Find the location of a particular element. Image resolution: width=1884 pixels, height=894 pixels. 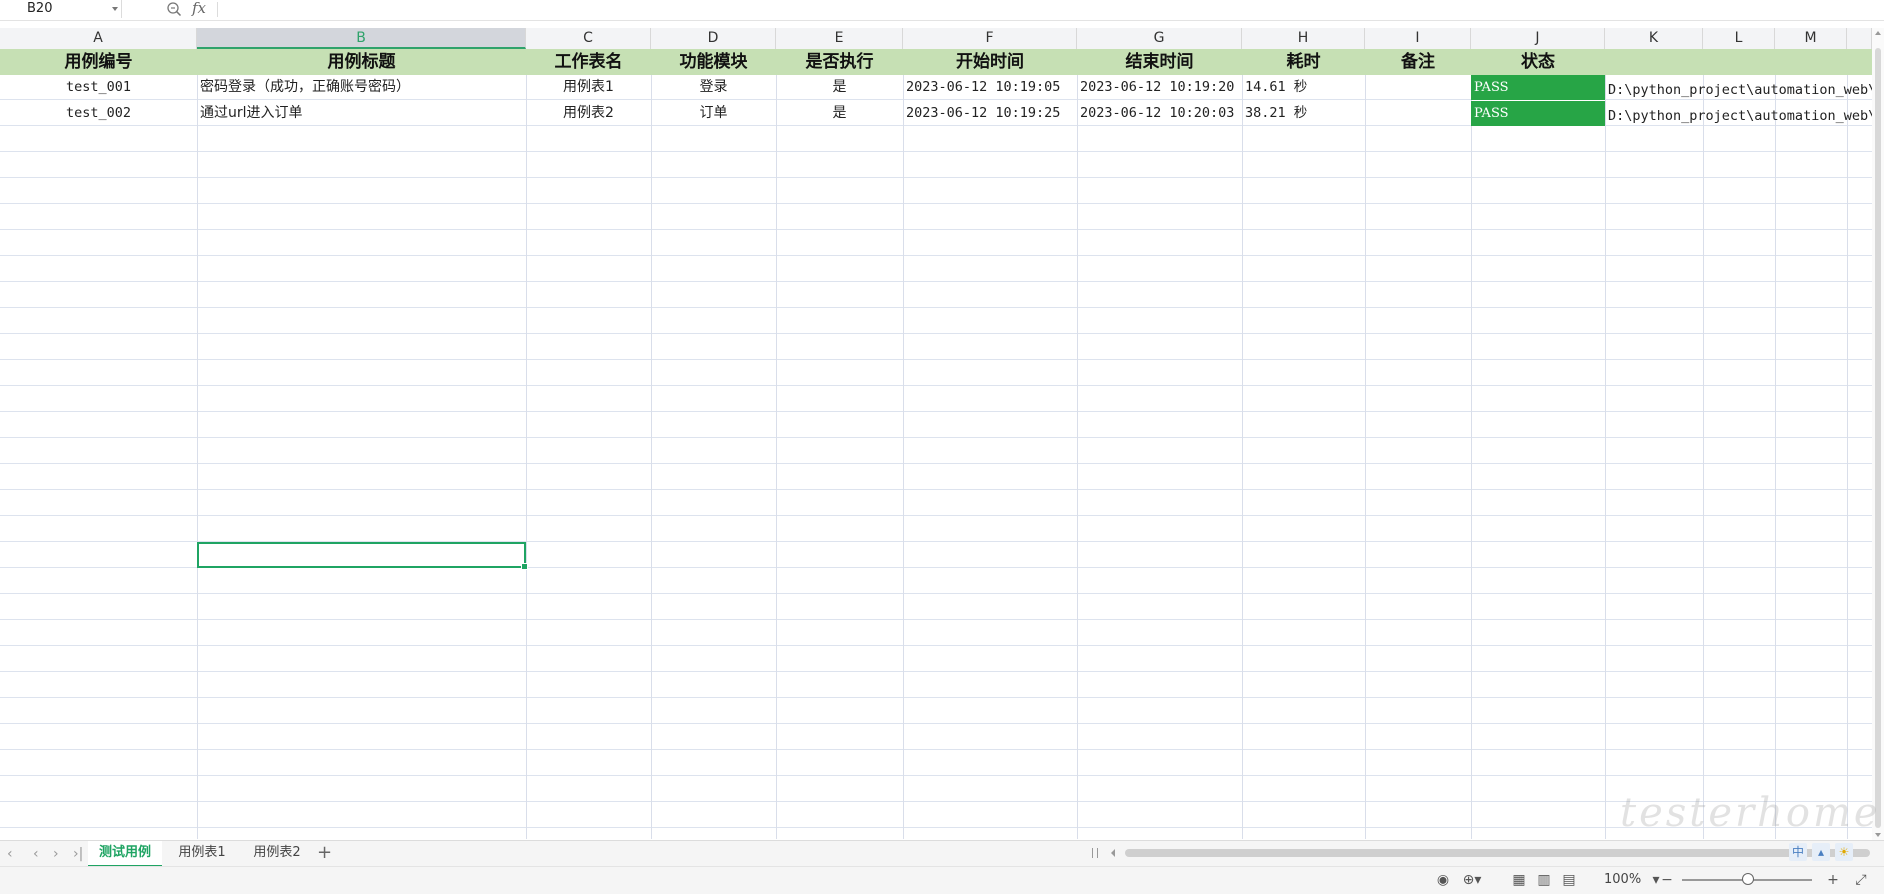

cell-duration: 14.61 秒 is located at coordinates (1303, 87).